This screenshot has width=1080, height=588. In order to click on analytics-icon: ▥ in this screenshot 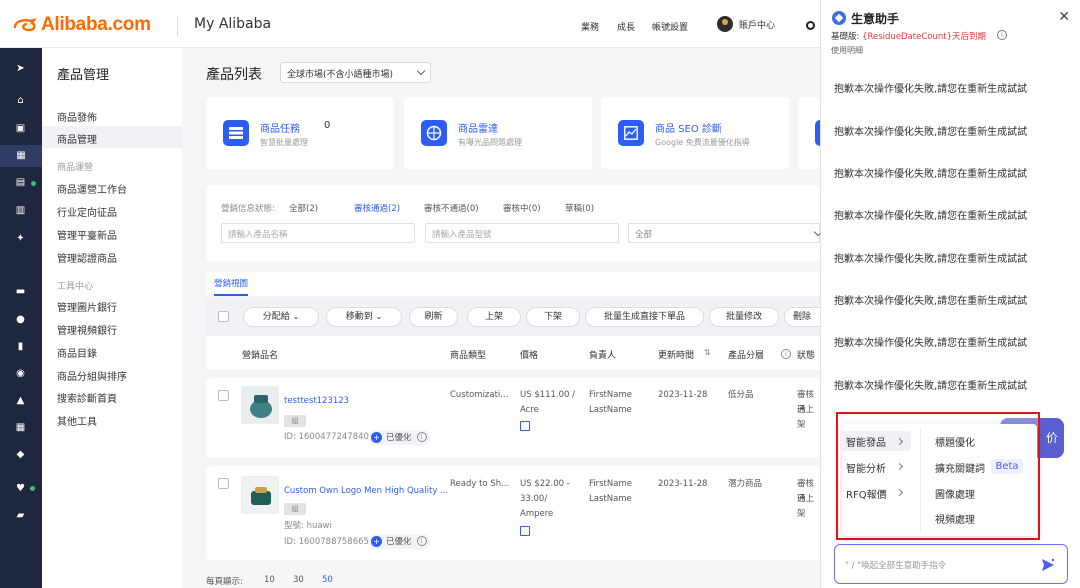, I will do `click(20, 210)`.